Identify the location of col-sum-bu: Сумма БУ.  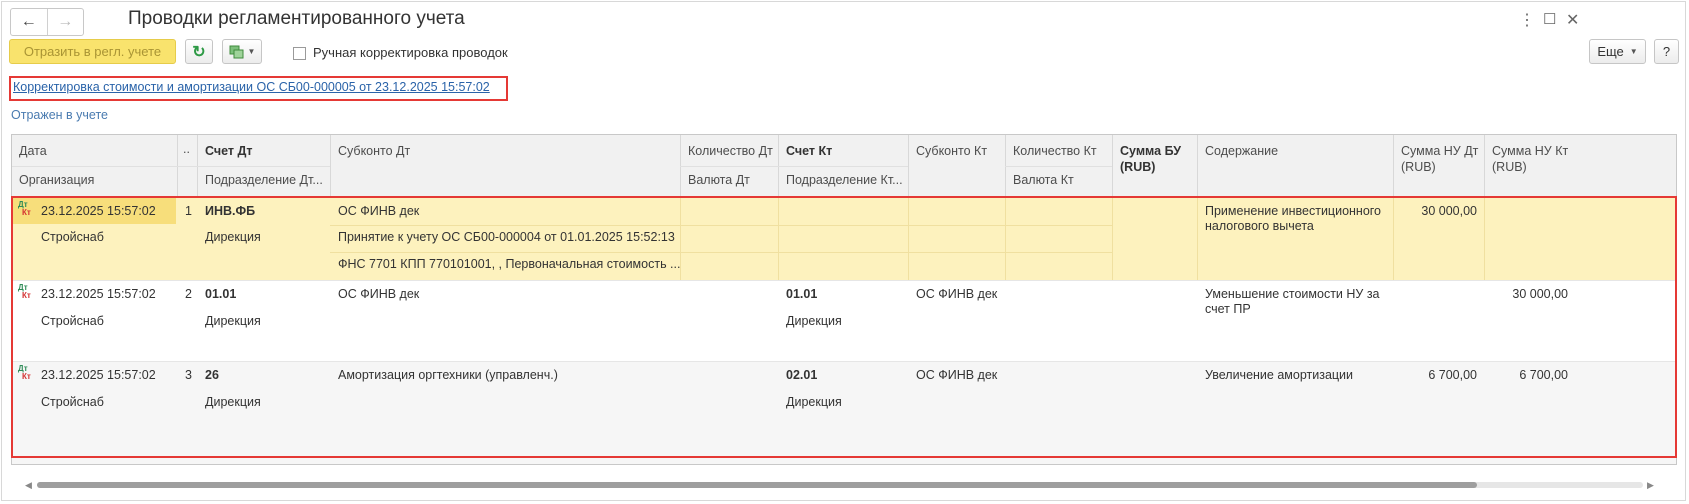
(1150, 151).